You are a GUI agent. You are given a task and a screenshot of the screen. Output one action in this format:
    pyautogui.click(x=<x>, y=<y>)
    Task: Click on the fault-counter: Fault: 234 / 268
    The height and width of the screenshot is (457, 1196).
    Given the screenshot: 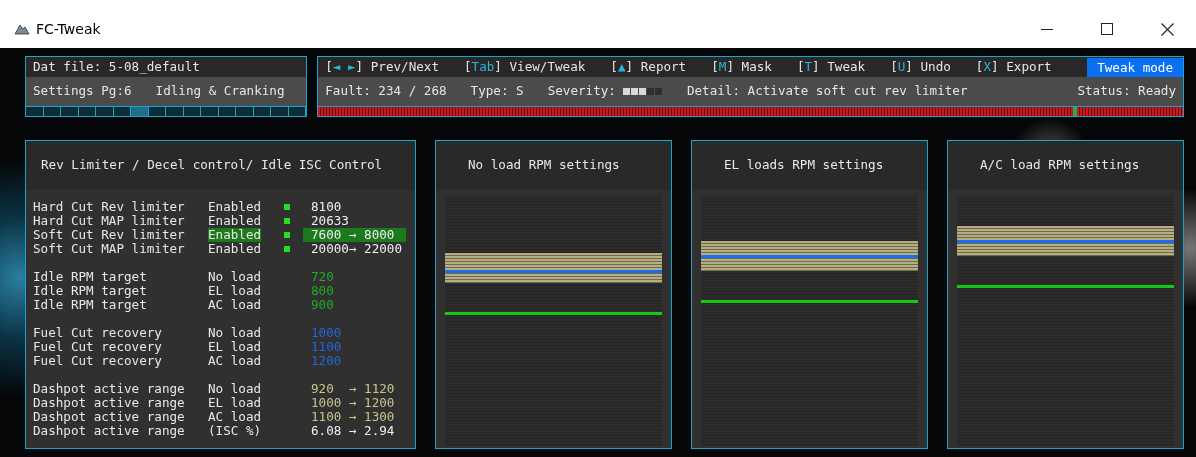 What is the action you would take?
    pyautogui.click(x=386, y=91)
    